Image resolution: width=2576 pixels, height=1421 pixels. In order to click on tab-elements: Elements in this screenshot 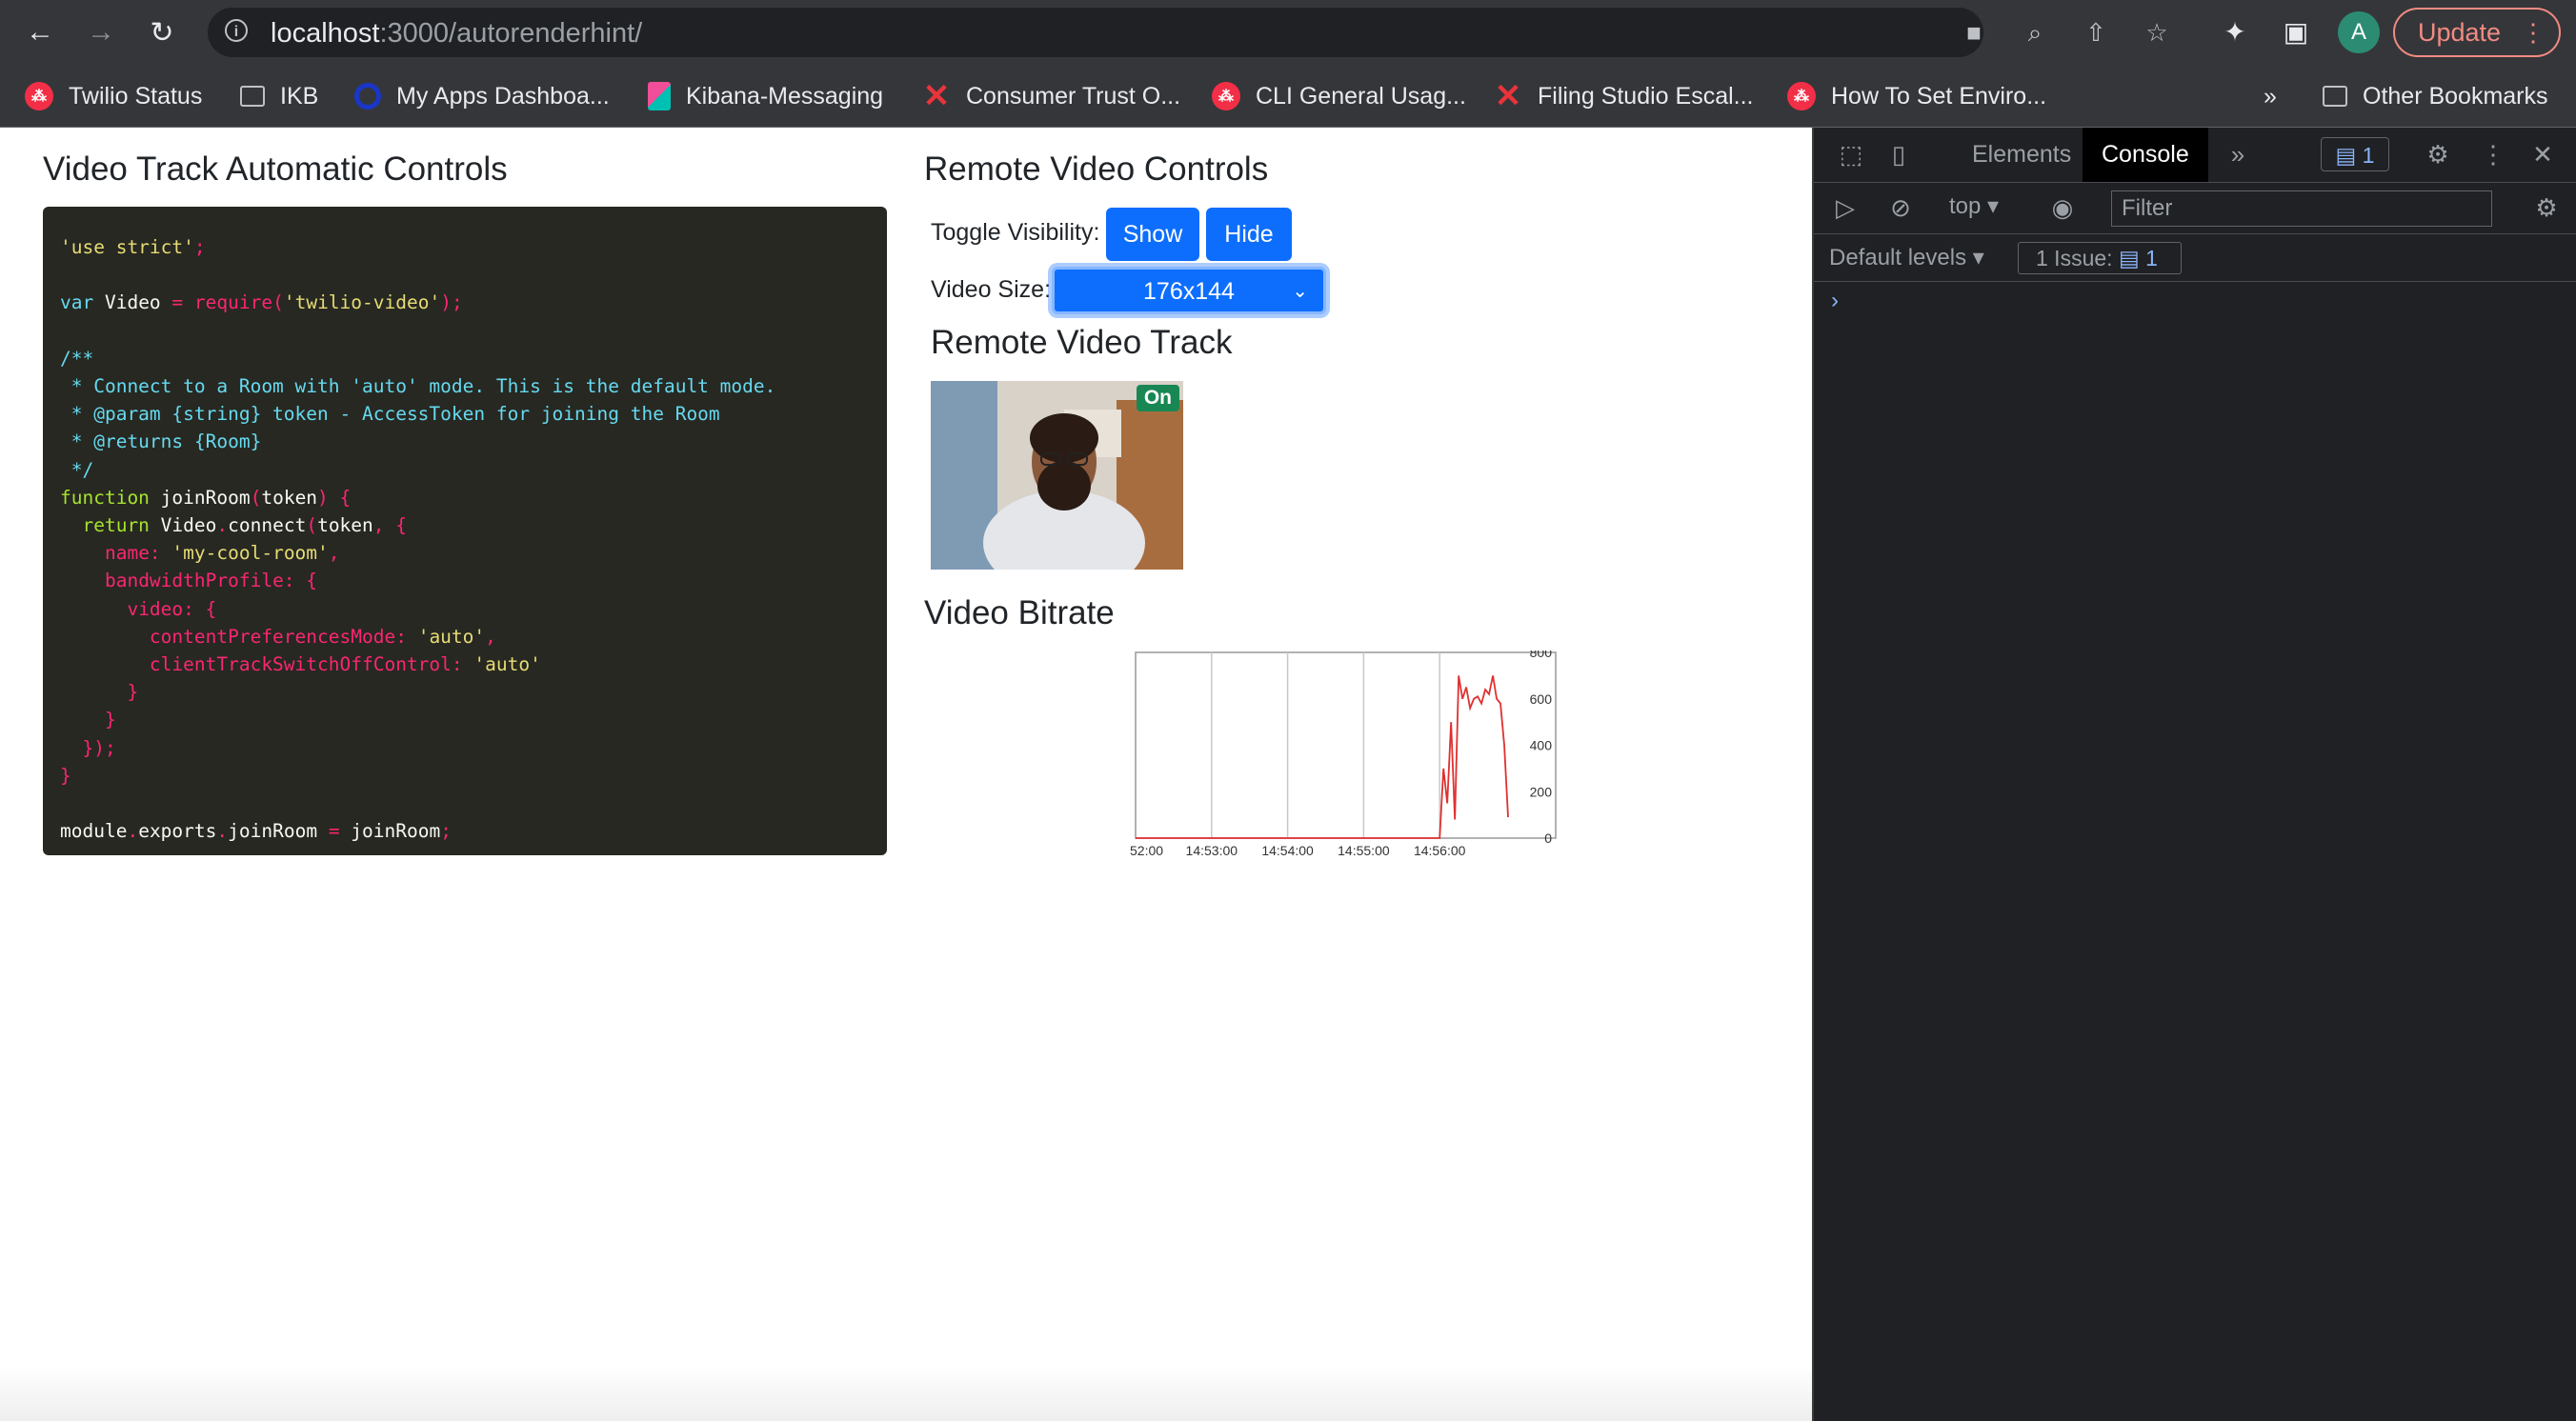, I will do `click(2022, 155)`.